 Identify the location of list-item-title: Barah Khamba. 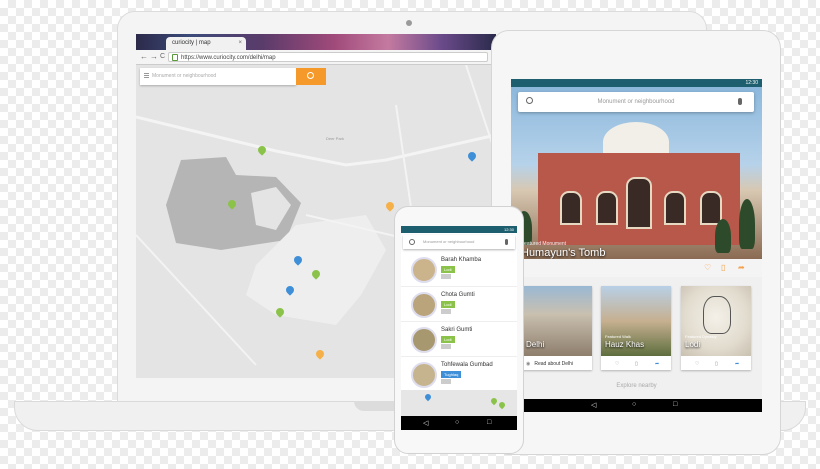
(461, 260).